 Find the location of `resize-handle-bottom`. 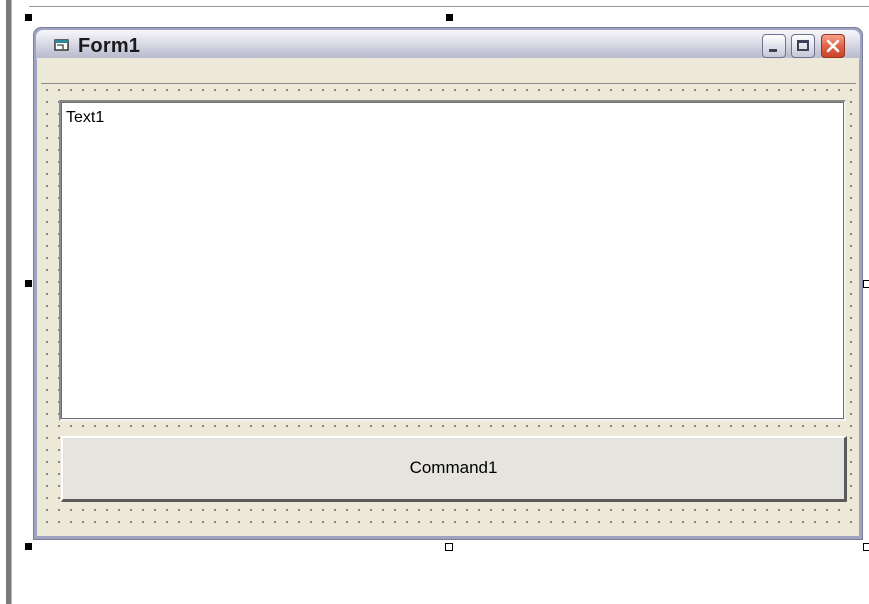

resize-handle-bottom is located at coordinates (449, 547).